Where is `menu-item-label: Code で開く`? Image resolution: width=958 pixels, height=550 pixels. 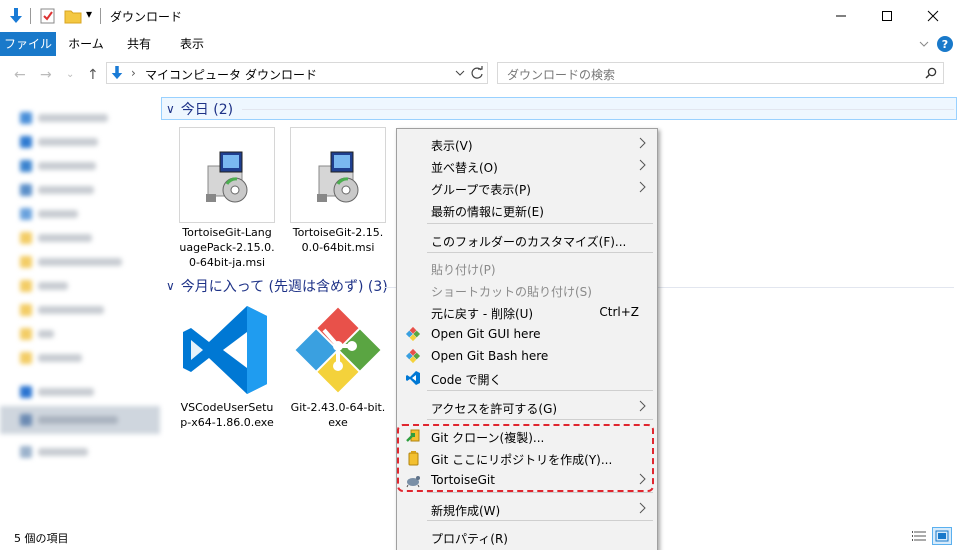 menu-item-label: Code で開く is located at coordinates (466, 380).